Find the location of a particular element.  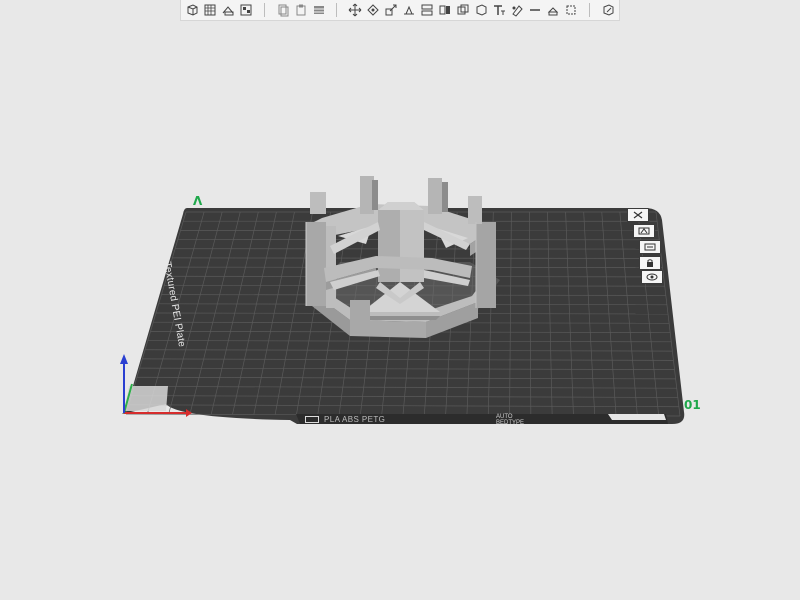

support-paint-icon is located at coordinates (481, 10).